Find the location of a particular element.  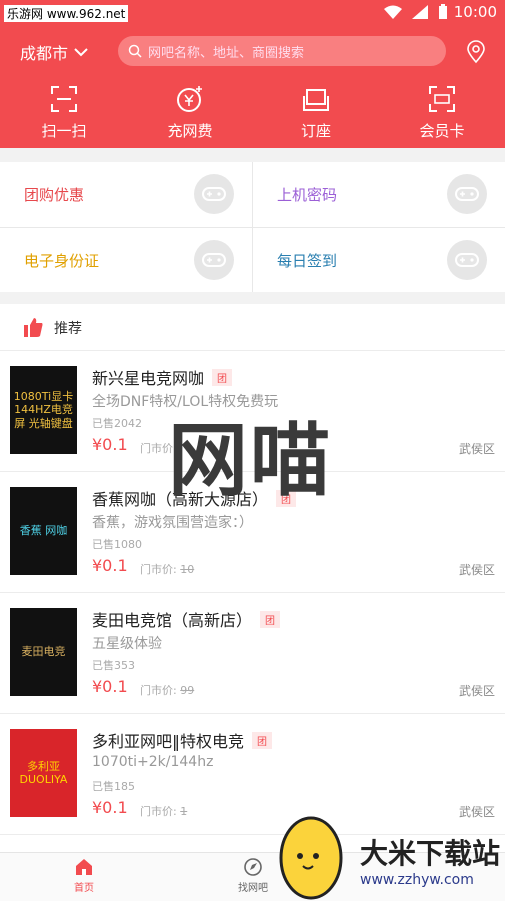

top-watermark: 乐游网 www.962.net is located at coordinates (66, 13).